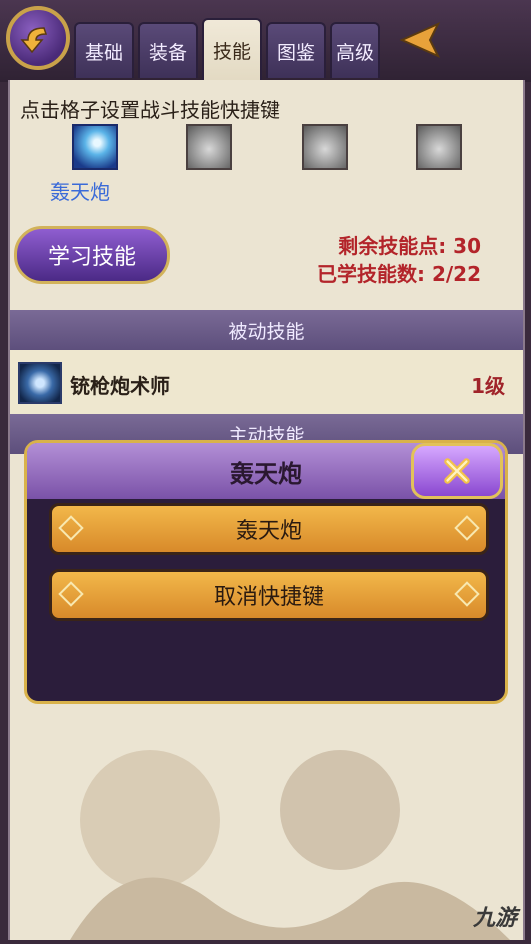 The width and height of the screenshot is (531, 944). I want to click on watermark-logo: 九游, so click(494, 918).